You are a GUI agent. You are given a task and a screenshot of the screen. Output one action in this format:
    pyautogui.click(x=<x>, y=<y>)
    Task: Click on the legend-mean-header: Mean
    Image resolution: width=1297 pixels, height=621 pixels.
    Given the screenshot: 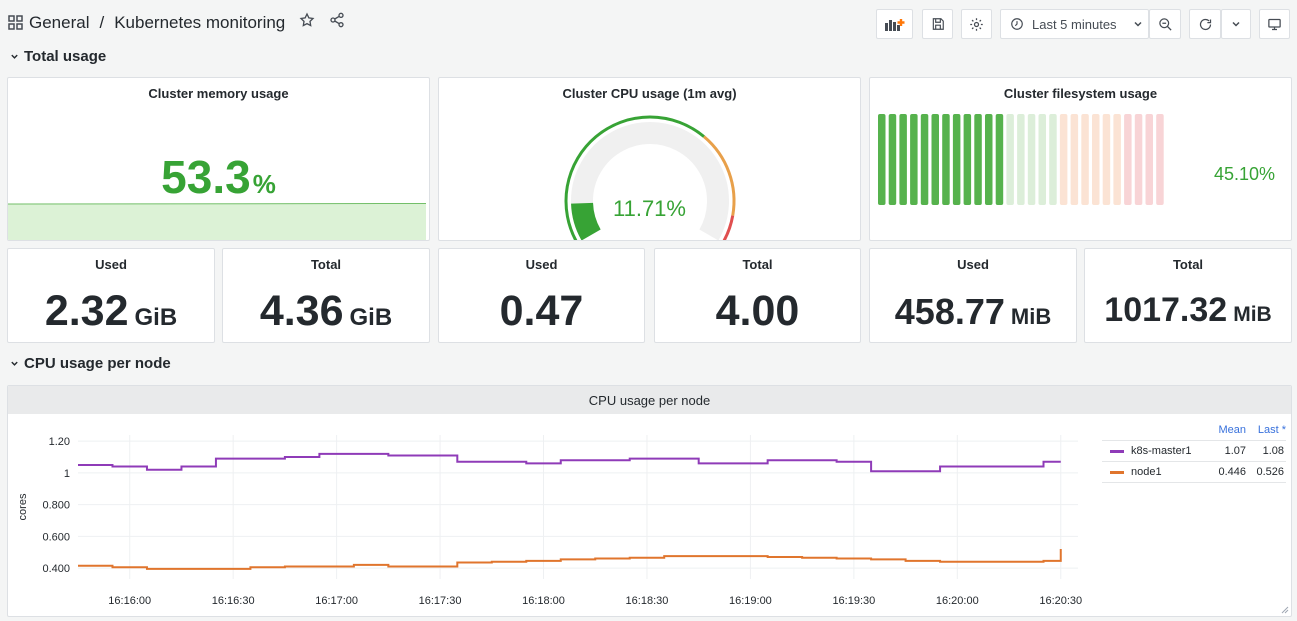 What is the action you would take?
    pyautogui.click(x=1226, y=432)
    